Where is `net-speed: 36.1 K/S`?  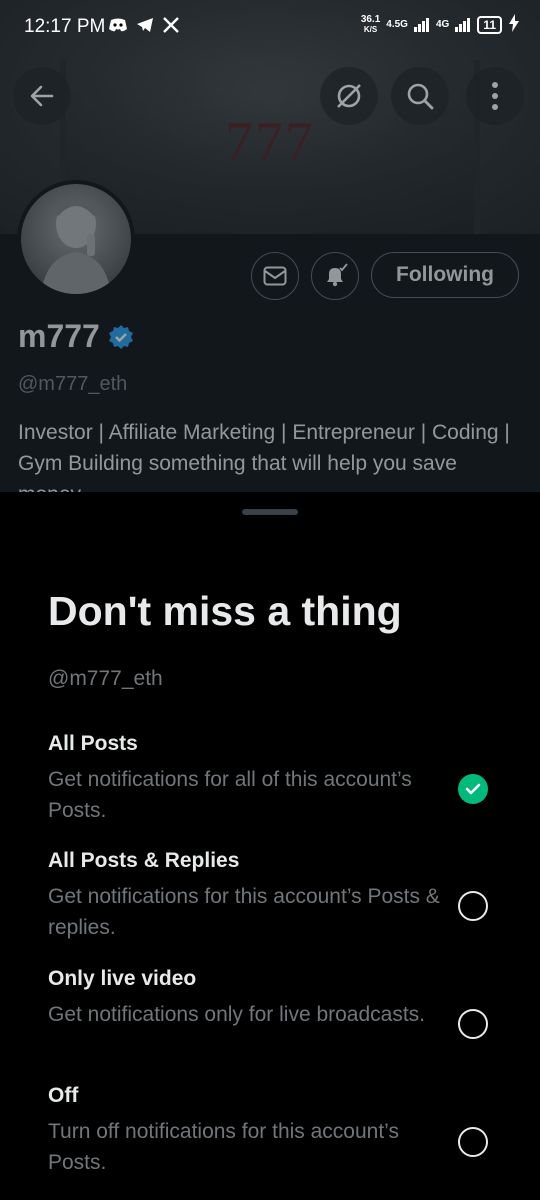 net-speed: 36.1 K/S is located at coordinates (370, 24).